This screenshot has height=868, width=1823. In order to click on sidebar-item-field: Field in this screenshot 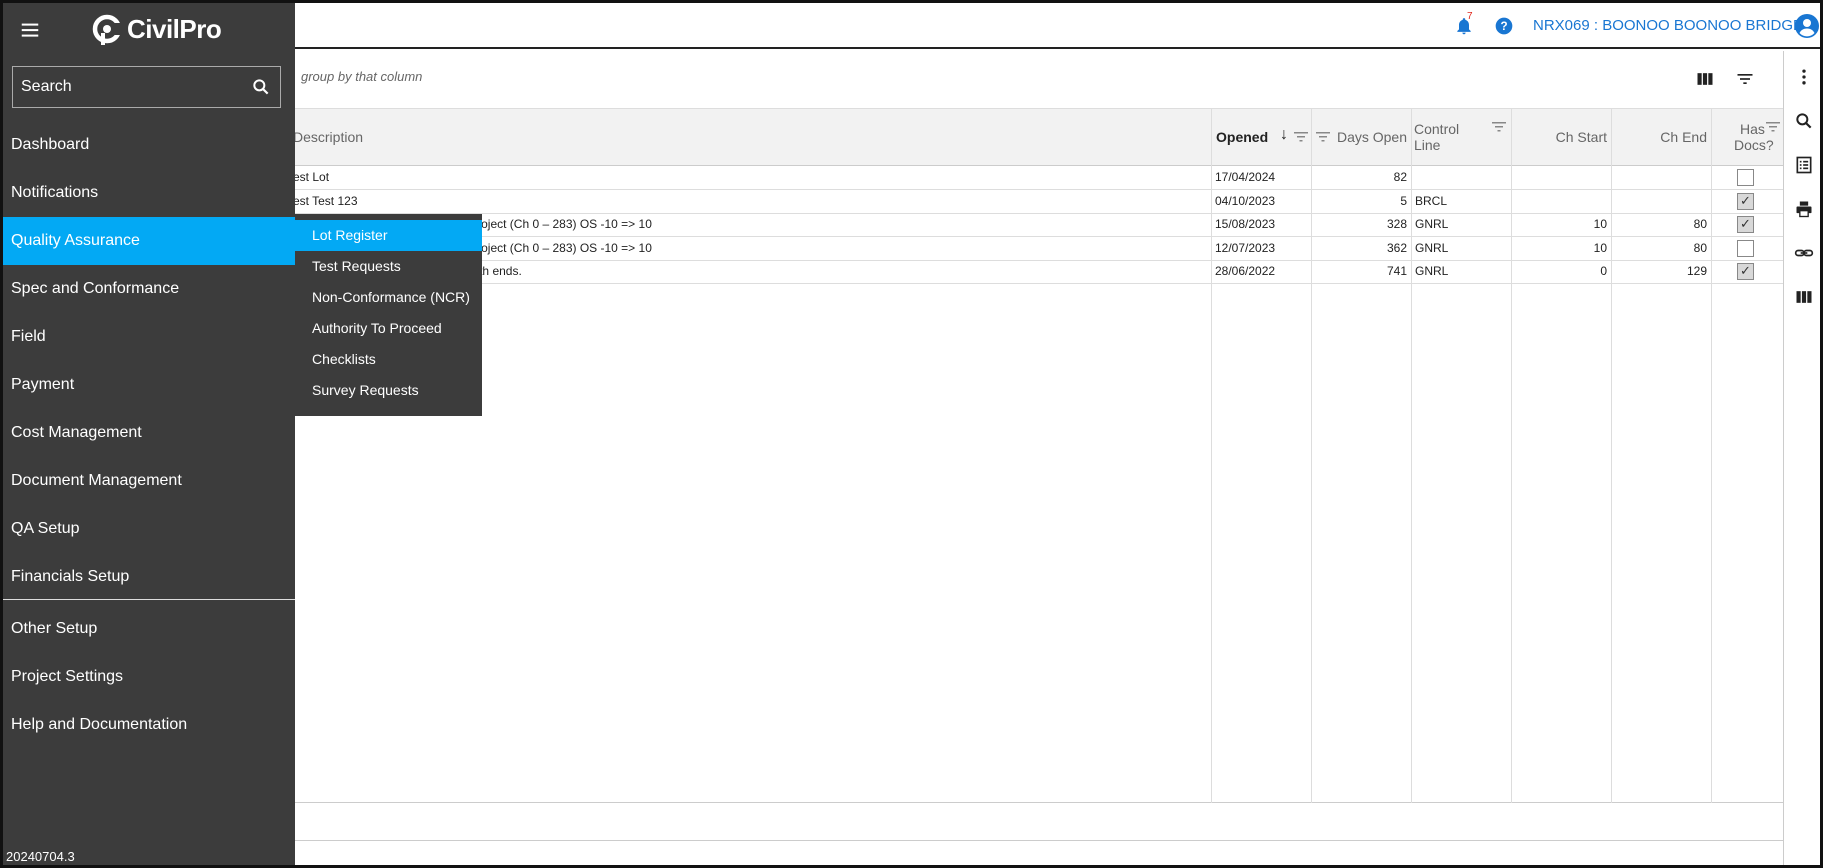, I will do `click(149, 337)`.